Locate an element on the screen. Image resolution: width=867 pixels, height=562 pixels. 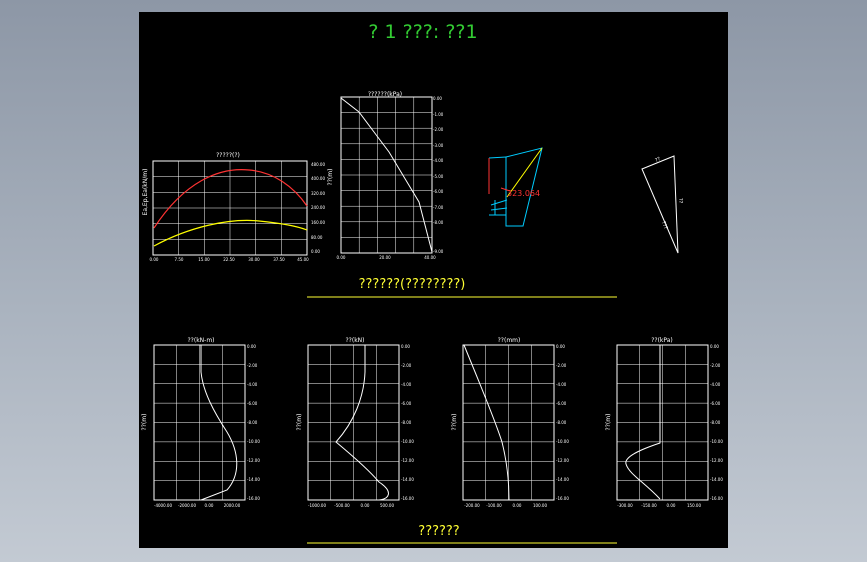
sheet-title: ? 1 ???: ??1 is located at coordinates (422, 32).